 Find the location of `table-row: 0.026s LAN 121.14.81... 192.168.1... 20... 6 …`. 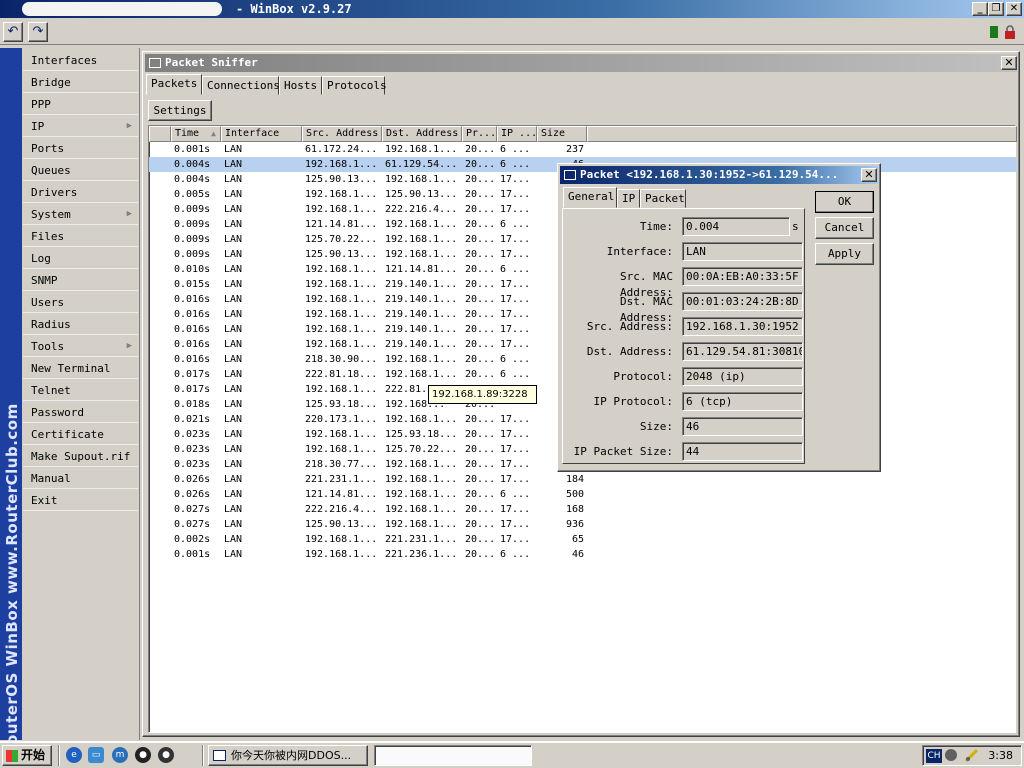

table-row: 0.026s LAN 121.14.81... 192.168.1... 20... 6 … is located at coordinates (583, 494).